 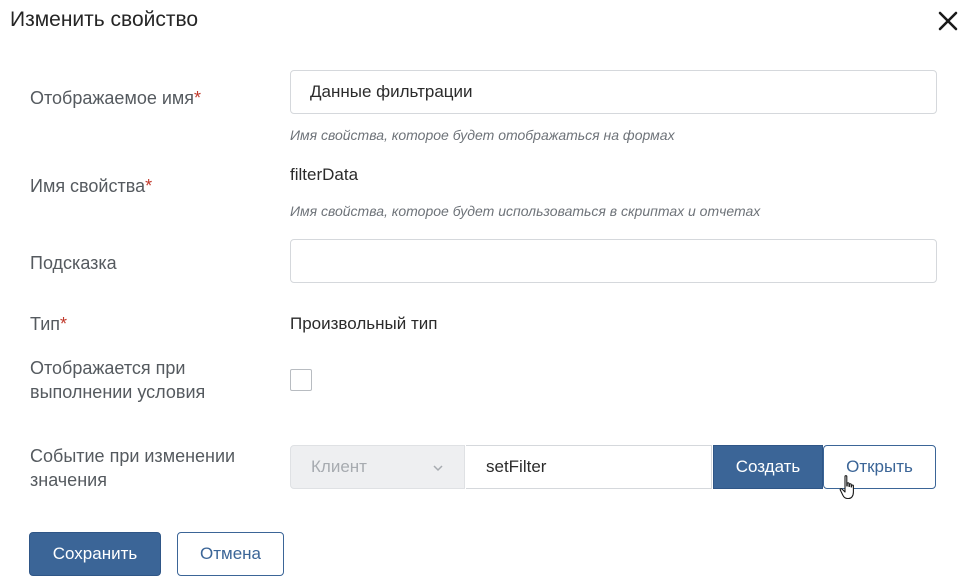 What do you see at coordinates (104, 19) in the screenshot?
I see `dialog-title: Изменить свойство` at bounding box center [104, 19].